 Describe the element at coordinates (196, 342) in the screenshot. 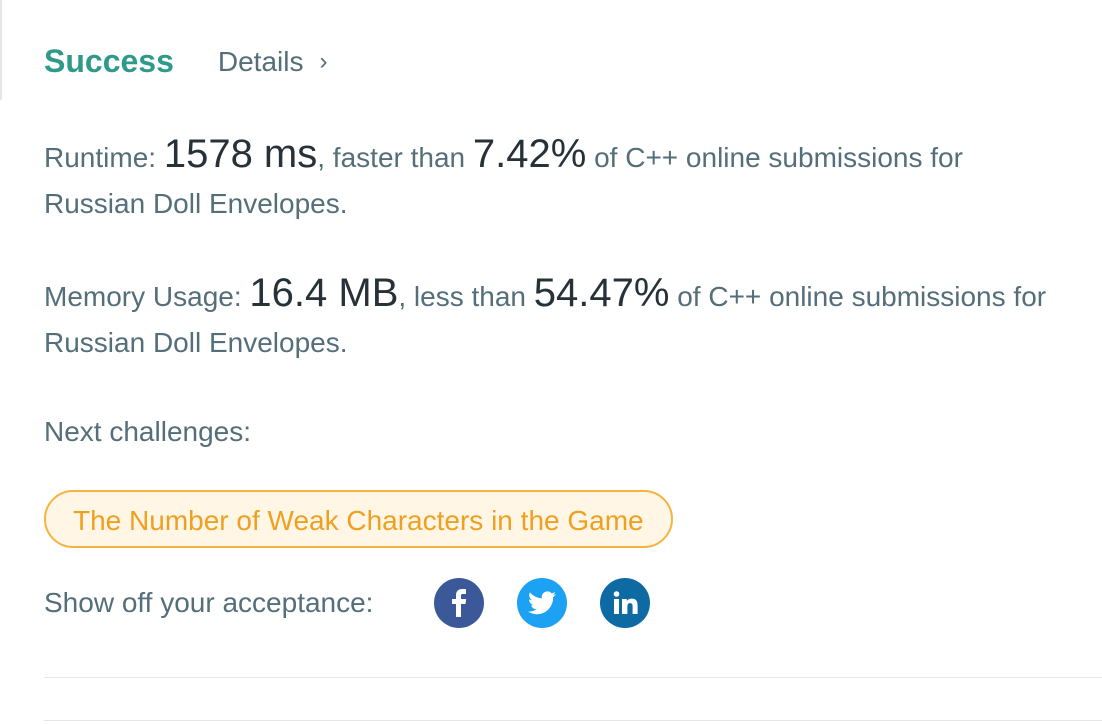

I see `memory-problem-name: Russian Doll Envelopes.` at that location.